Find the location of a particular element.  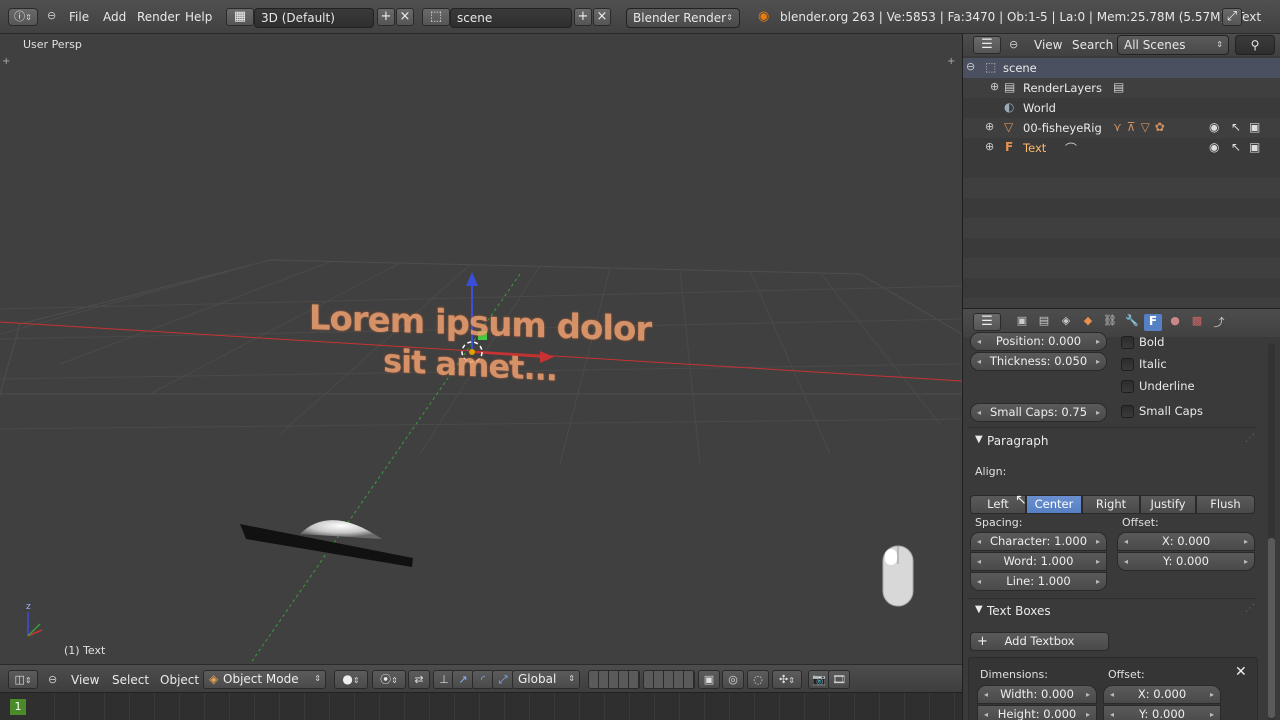

align-flush-button: Flush is located at coordinates (1225, 504).